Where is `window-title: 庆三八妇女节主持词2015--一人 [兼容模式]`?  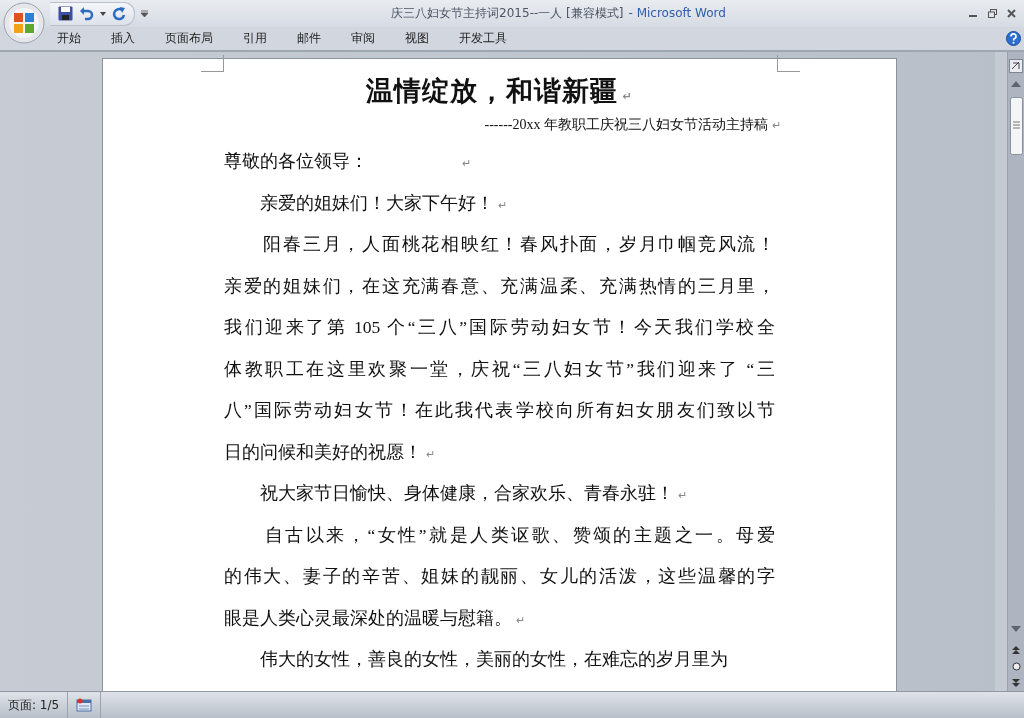
window-title: 庆三八妇女节主持词2015--一人 [兼容模式] is located at coordinates (507, 13).